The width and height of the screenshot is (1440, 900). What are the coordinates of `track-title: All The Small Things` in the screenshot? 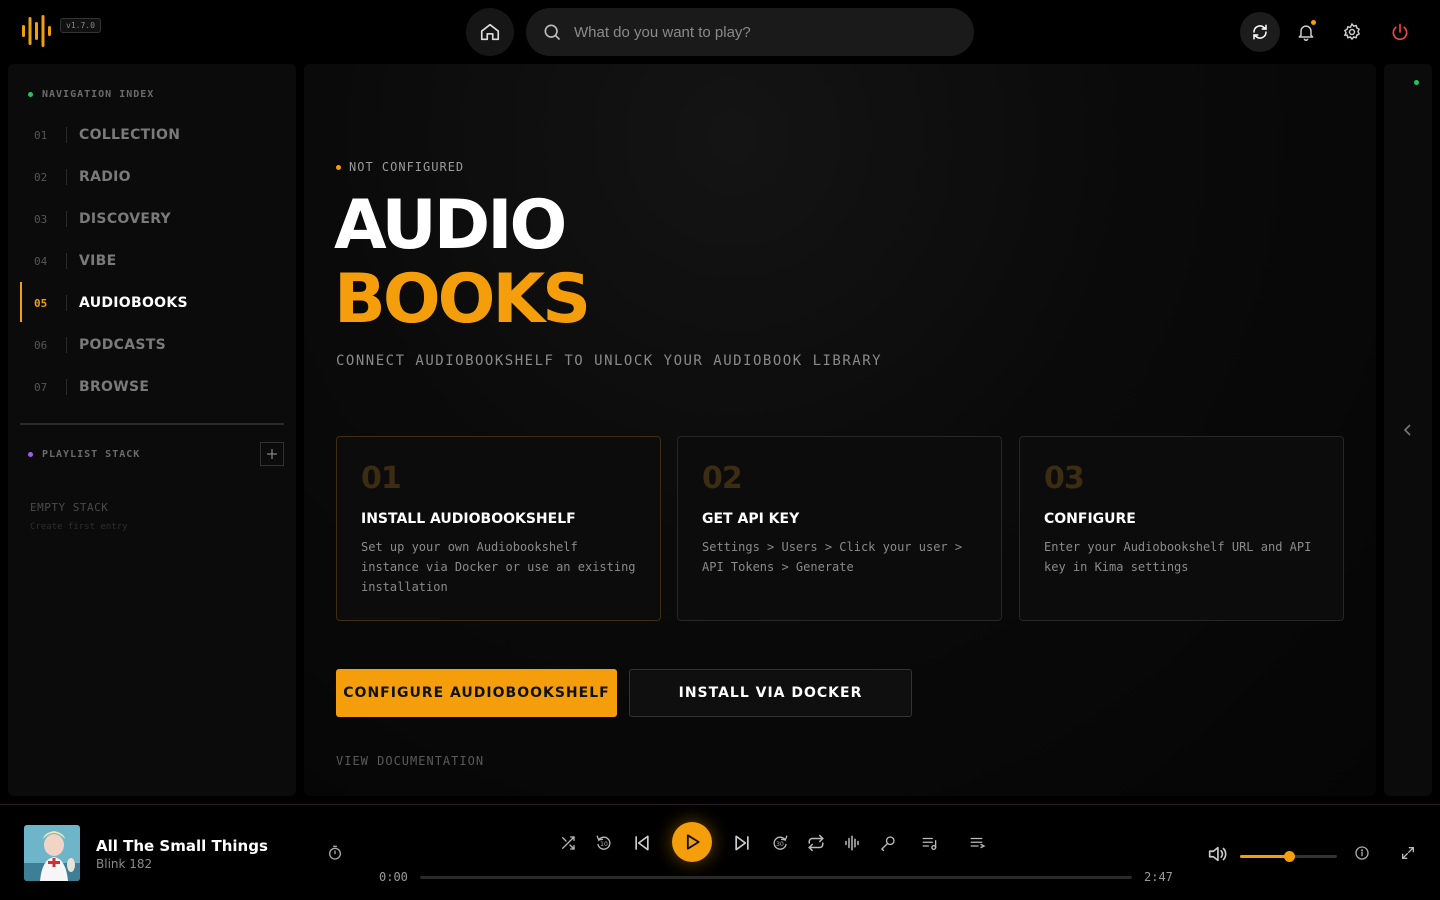 It's located at (182, 846).